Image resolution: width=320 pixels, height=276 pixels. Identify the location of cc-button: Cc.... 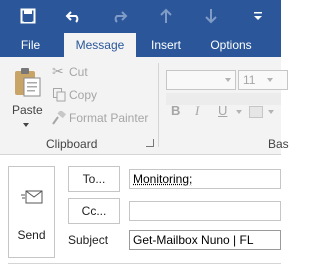
(94, 211).